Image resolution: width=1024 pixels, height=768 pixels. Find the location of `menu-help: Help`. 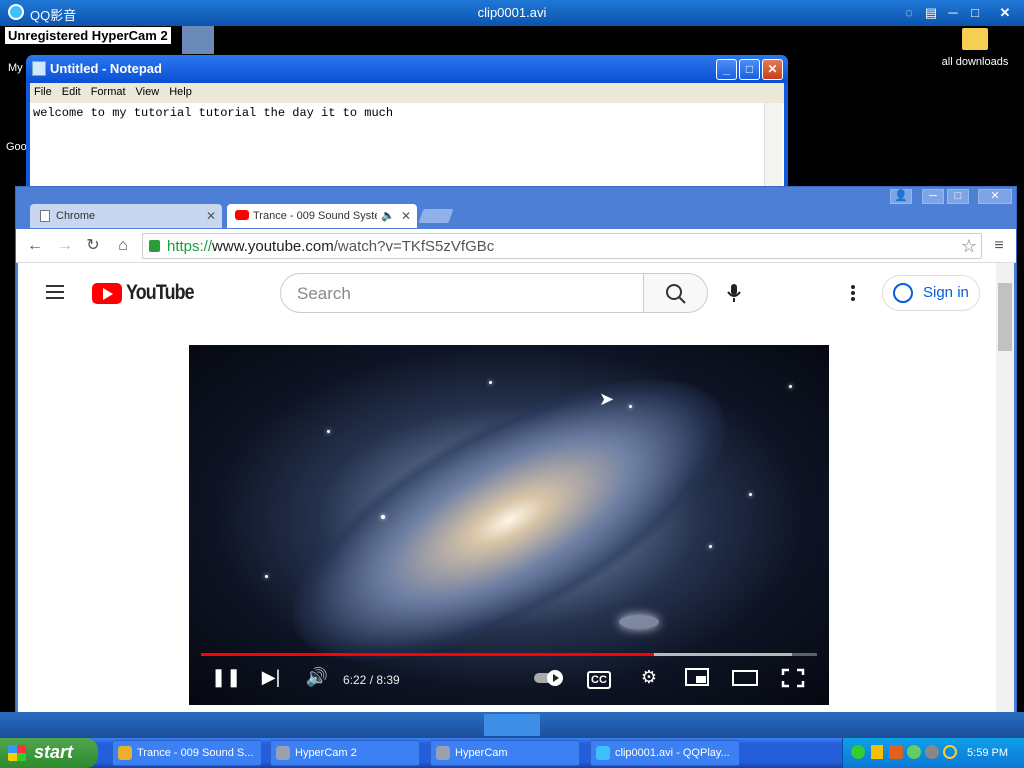

menu-help: Help is located at coordinates (181, 90).